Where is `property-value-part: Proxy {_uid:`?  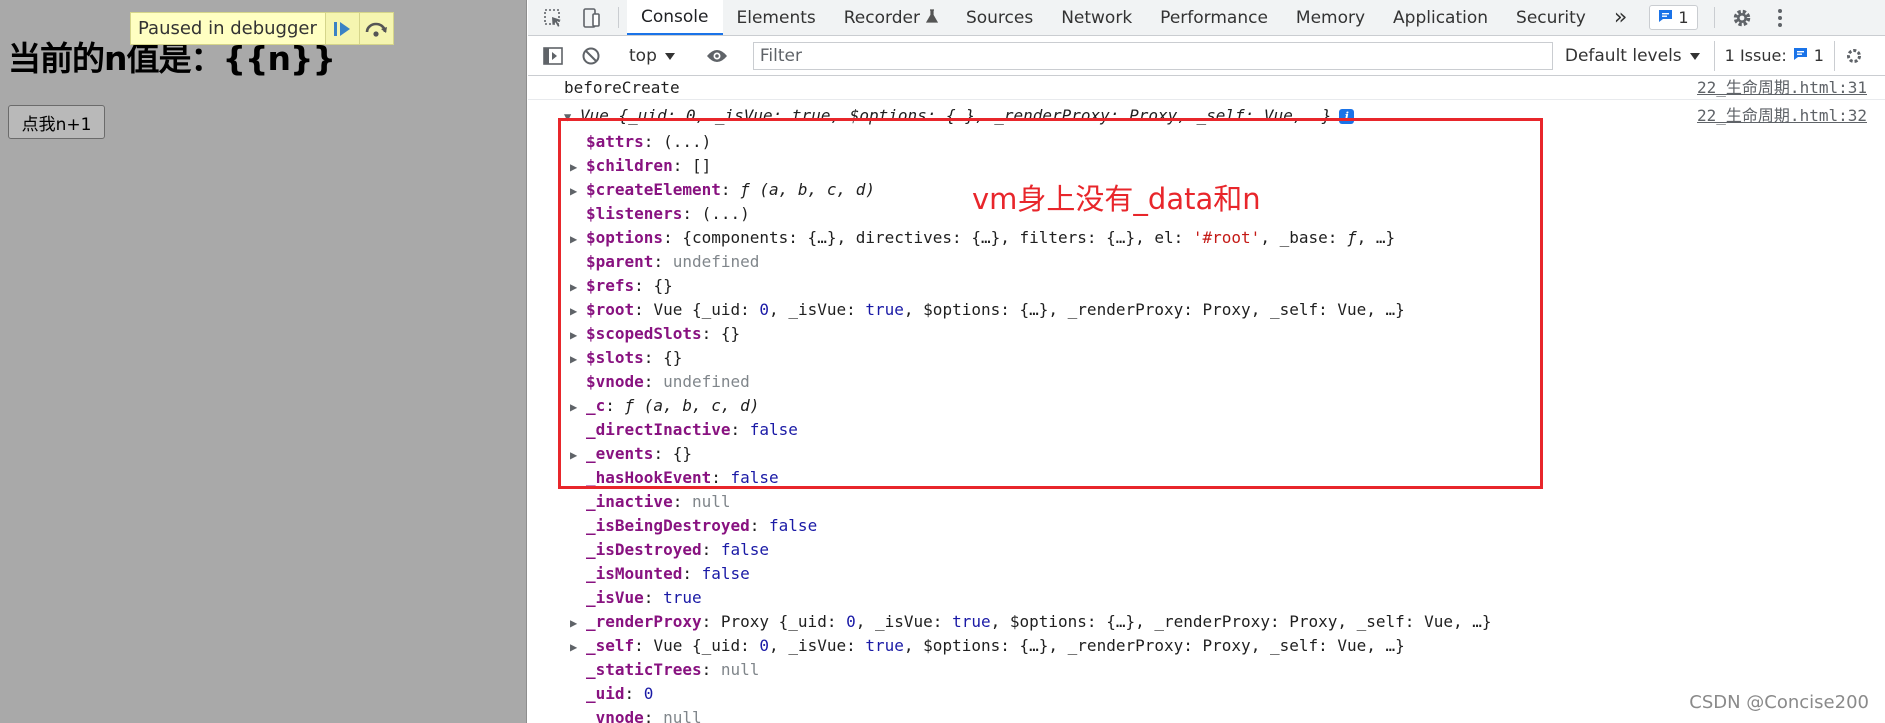 property-value-part: Proxy {_uid: is located at coordinates (783, 621).